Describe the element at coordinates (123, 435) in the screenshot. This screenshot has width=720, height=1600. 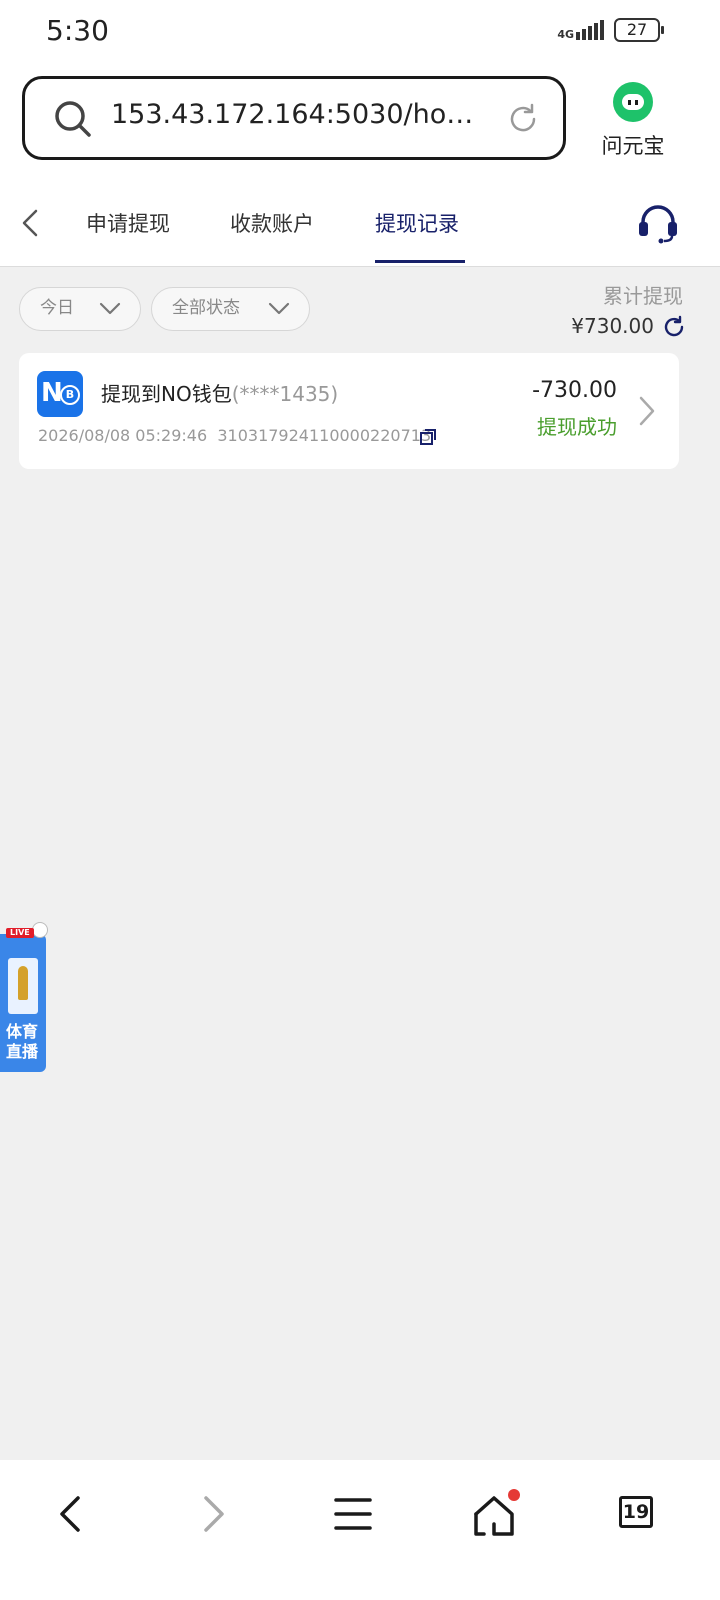
I see `record-datetime: 2026/08/08 05:29:46` at that location.